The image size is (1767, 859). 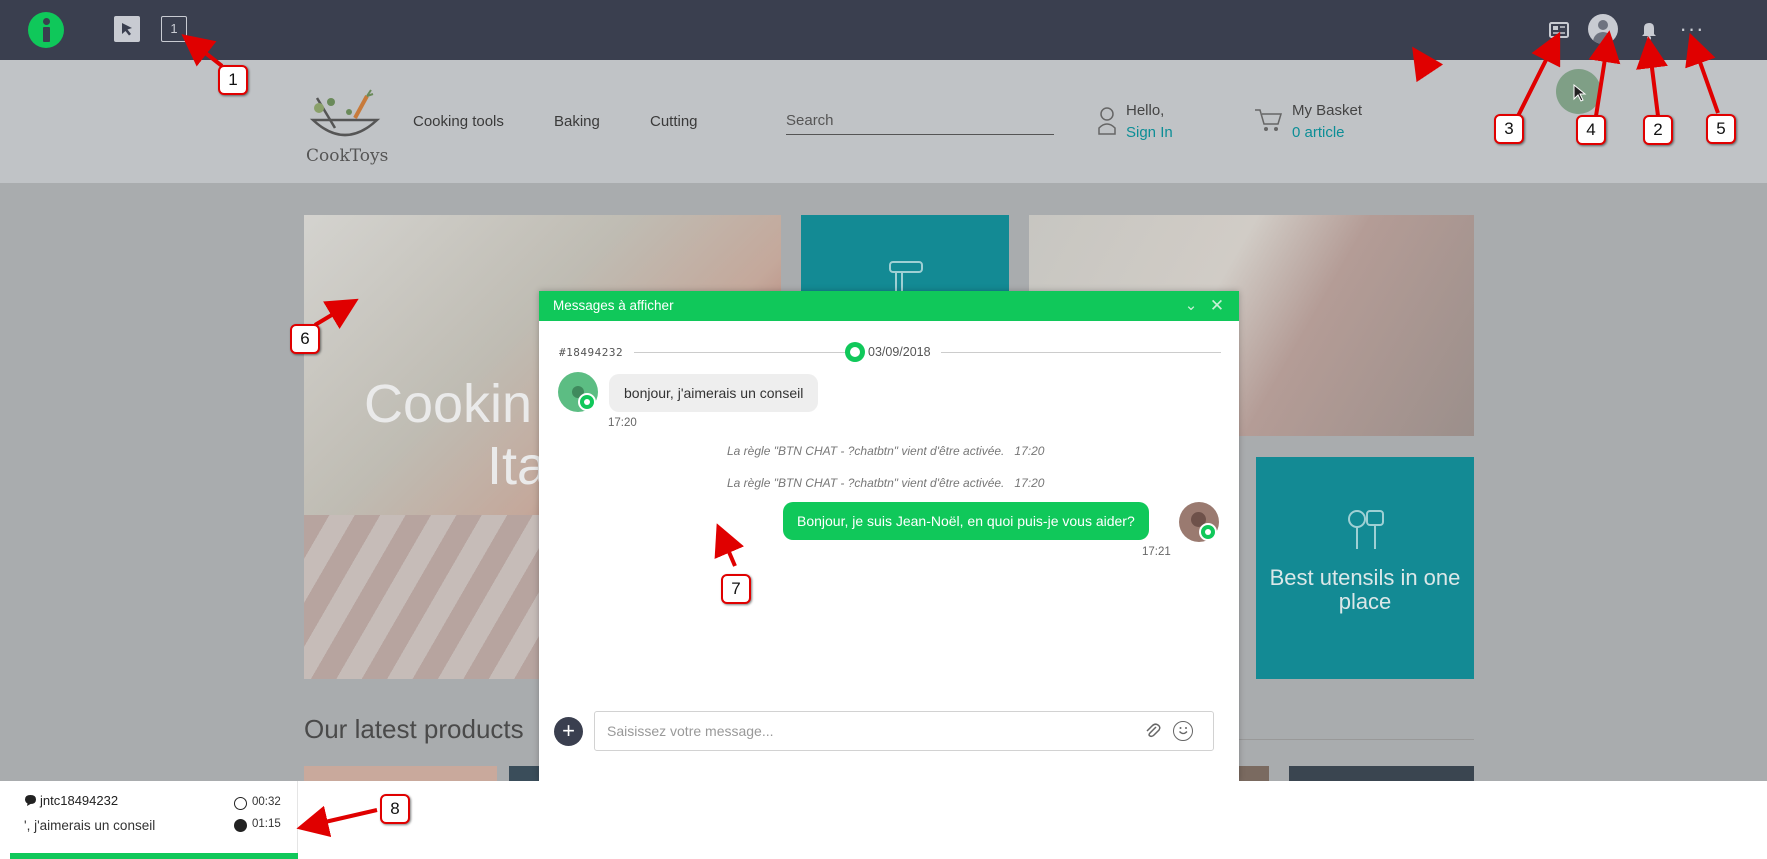 I want to click on user-avatar-icon, so click(x=1603, y=29).